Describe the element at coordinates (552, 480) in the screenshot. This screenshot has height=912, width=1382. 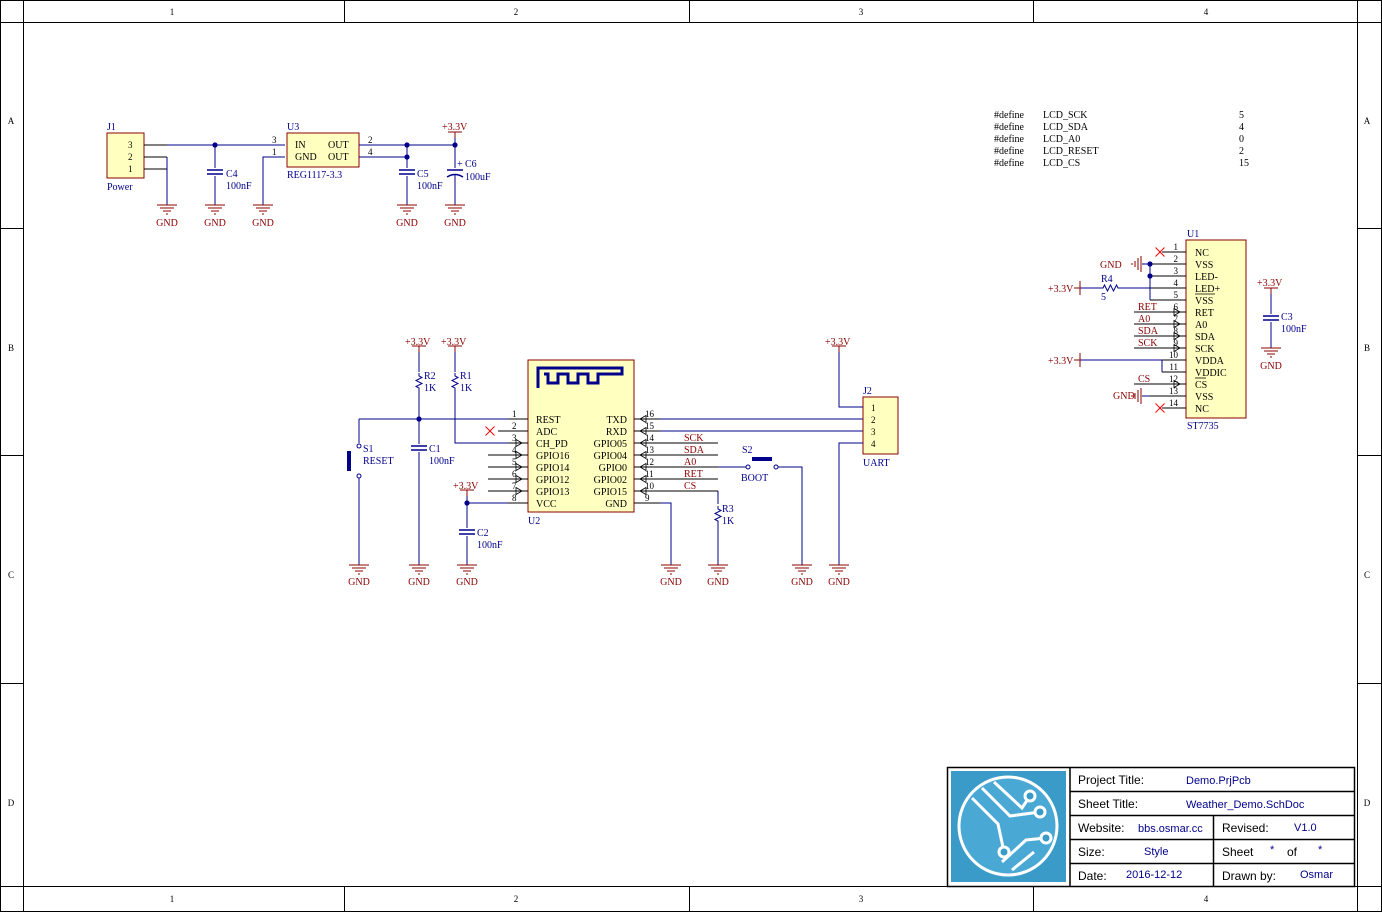
I see `u2-pin-gpio12: GPIO12` at that location.